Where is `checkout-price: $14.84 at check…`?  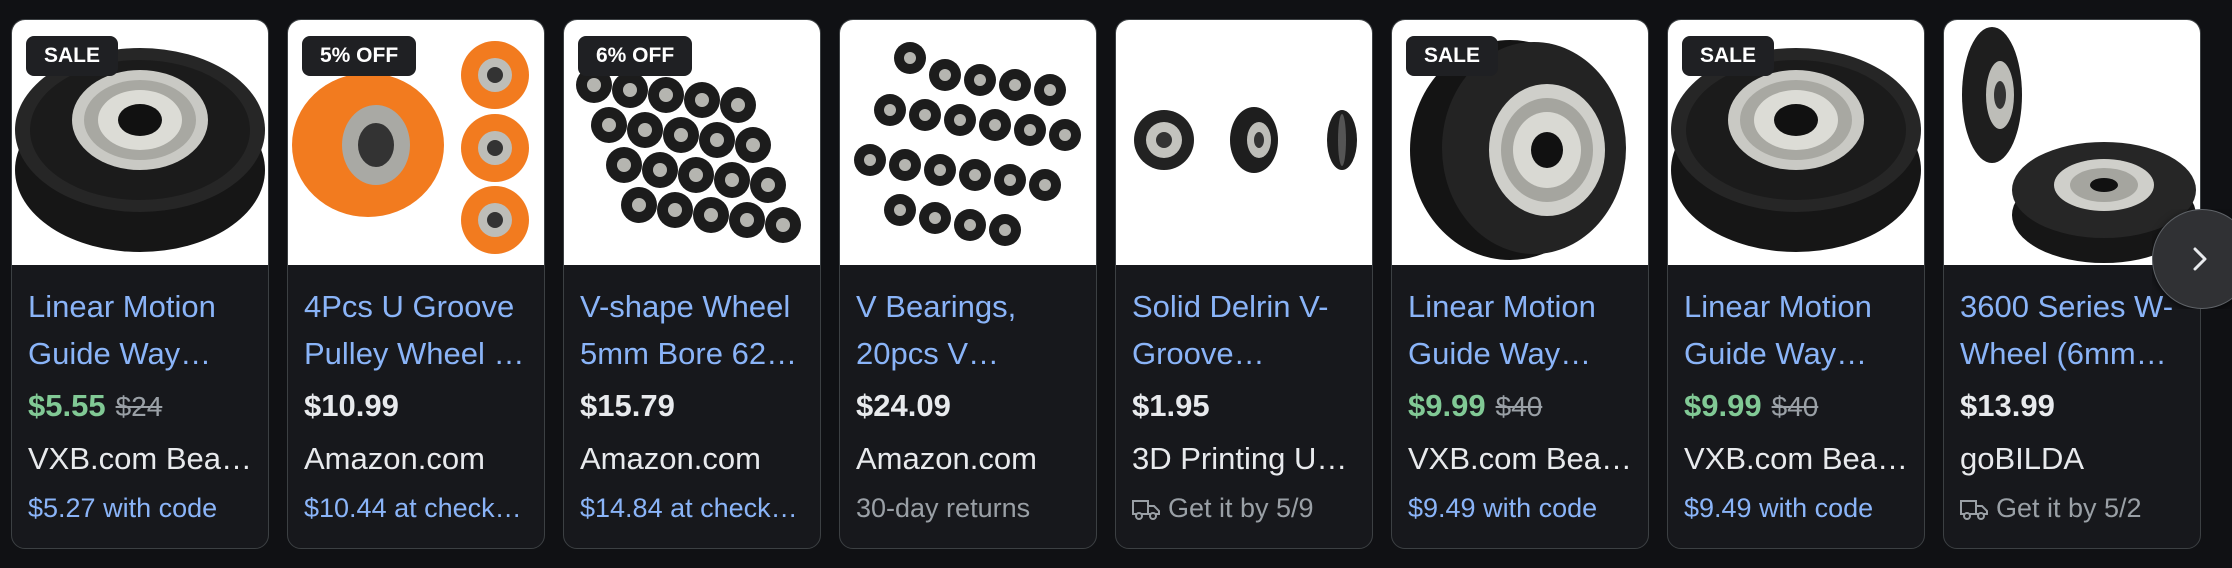
checkout-price: $14.84 at check… is located at coordinates (689, 508).